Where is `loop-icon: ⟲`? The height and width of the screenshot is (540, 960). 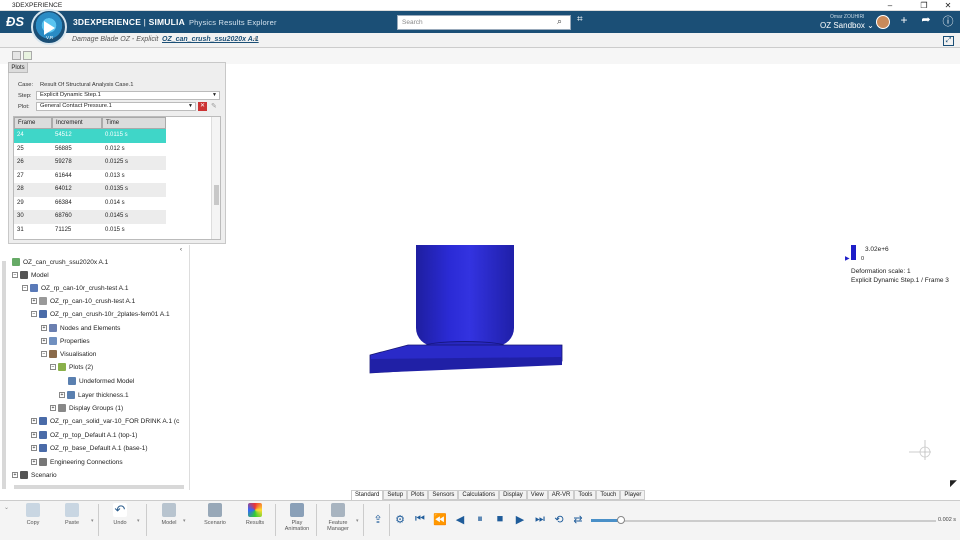
loop-icon: ⟲ is located at coordinates (559, 519).